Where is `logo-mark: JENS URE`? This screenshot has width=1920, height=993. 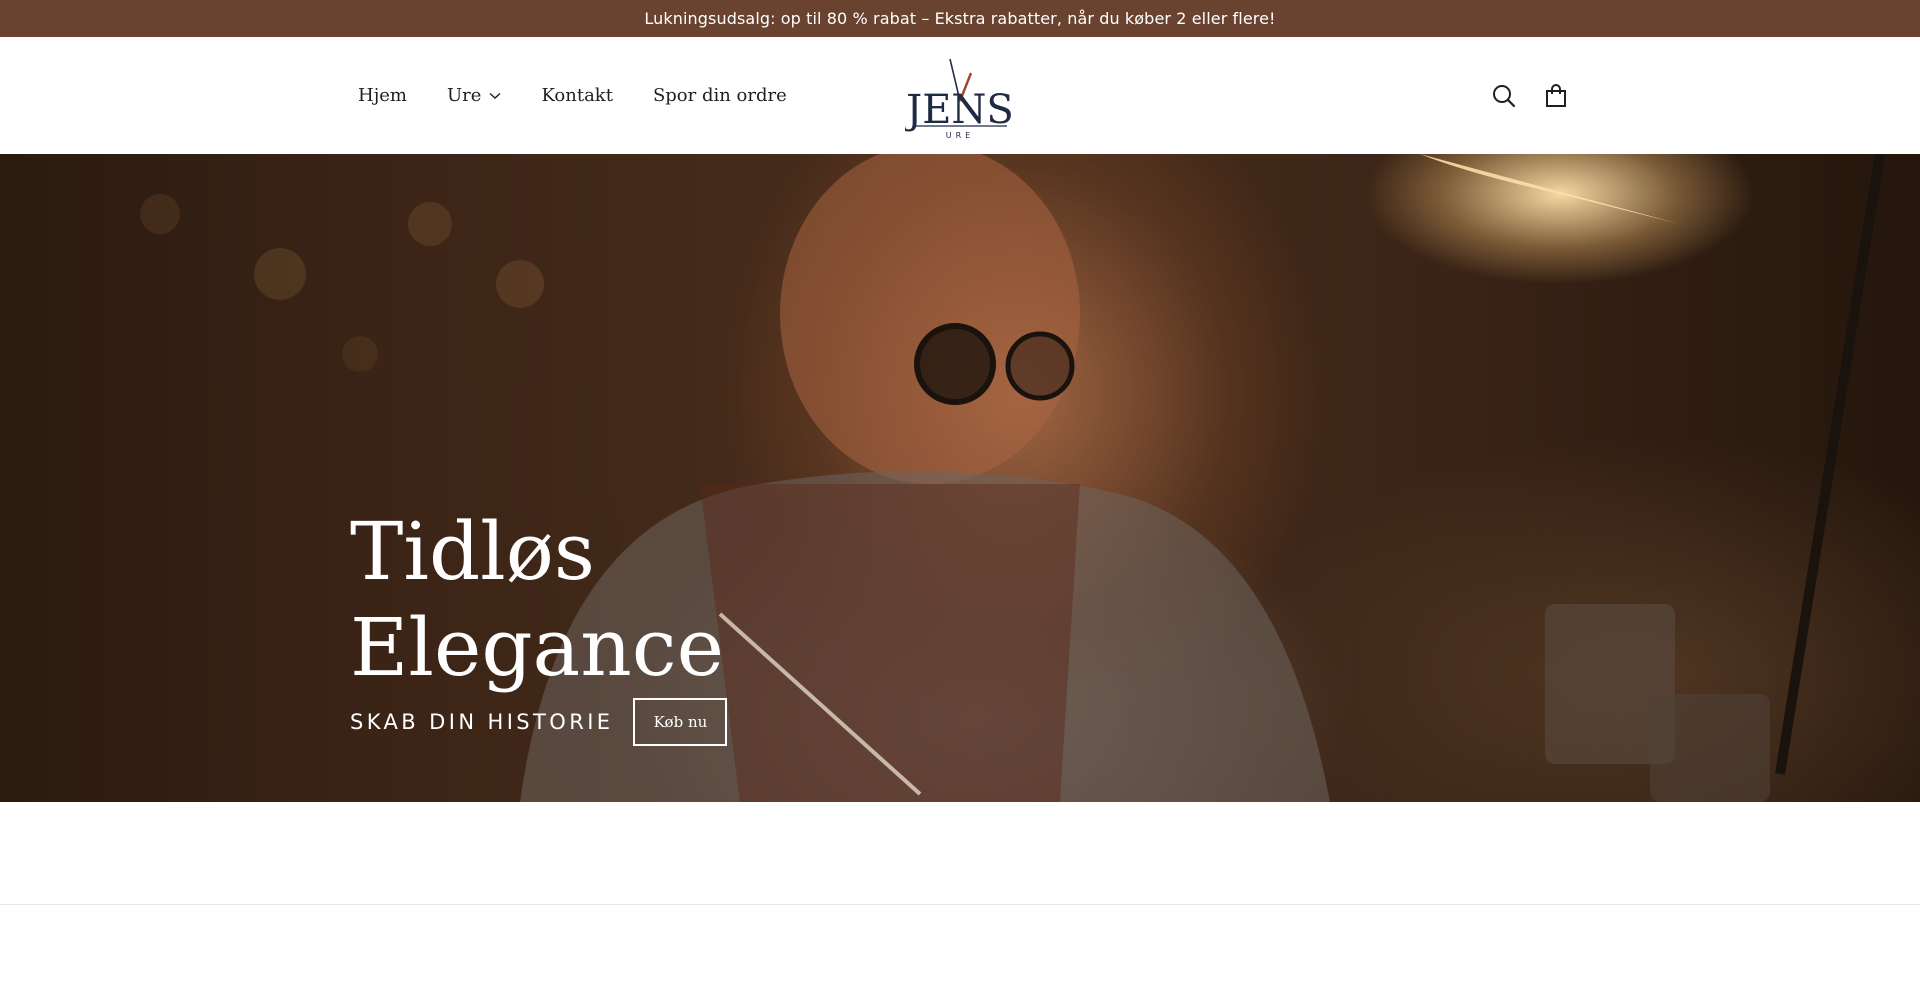 logo-mark: JENS URE is located at coordinates (958, 99).